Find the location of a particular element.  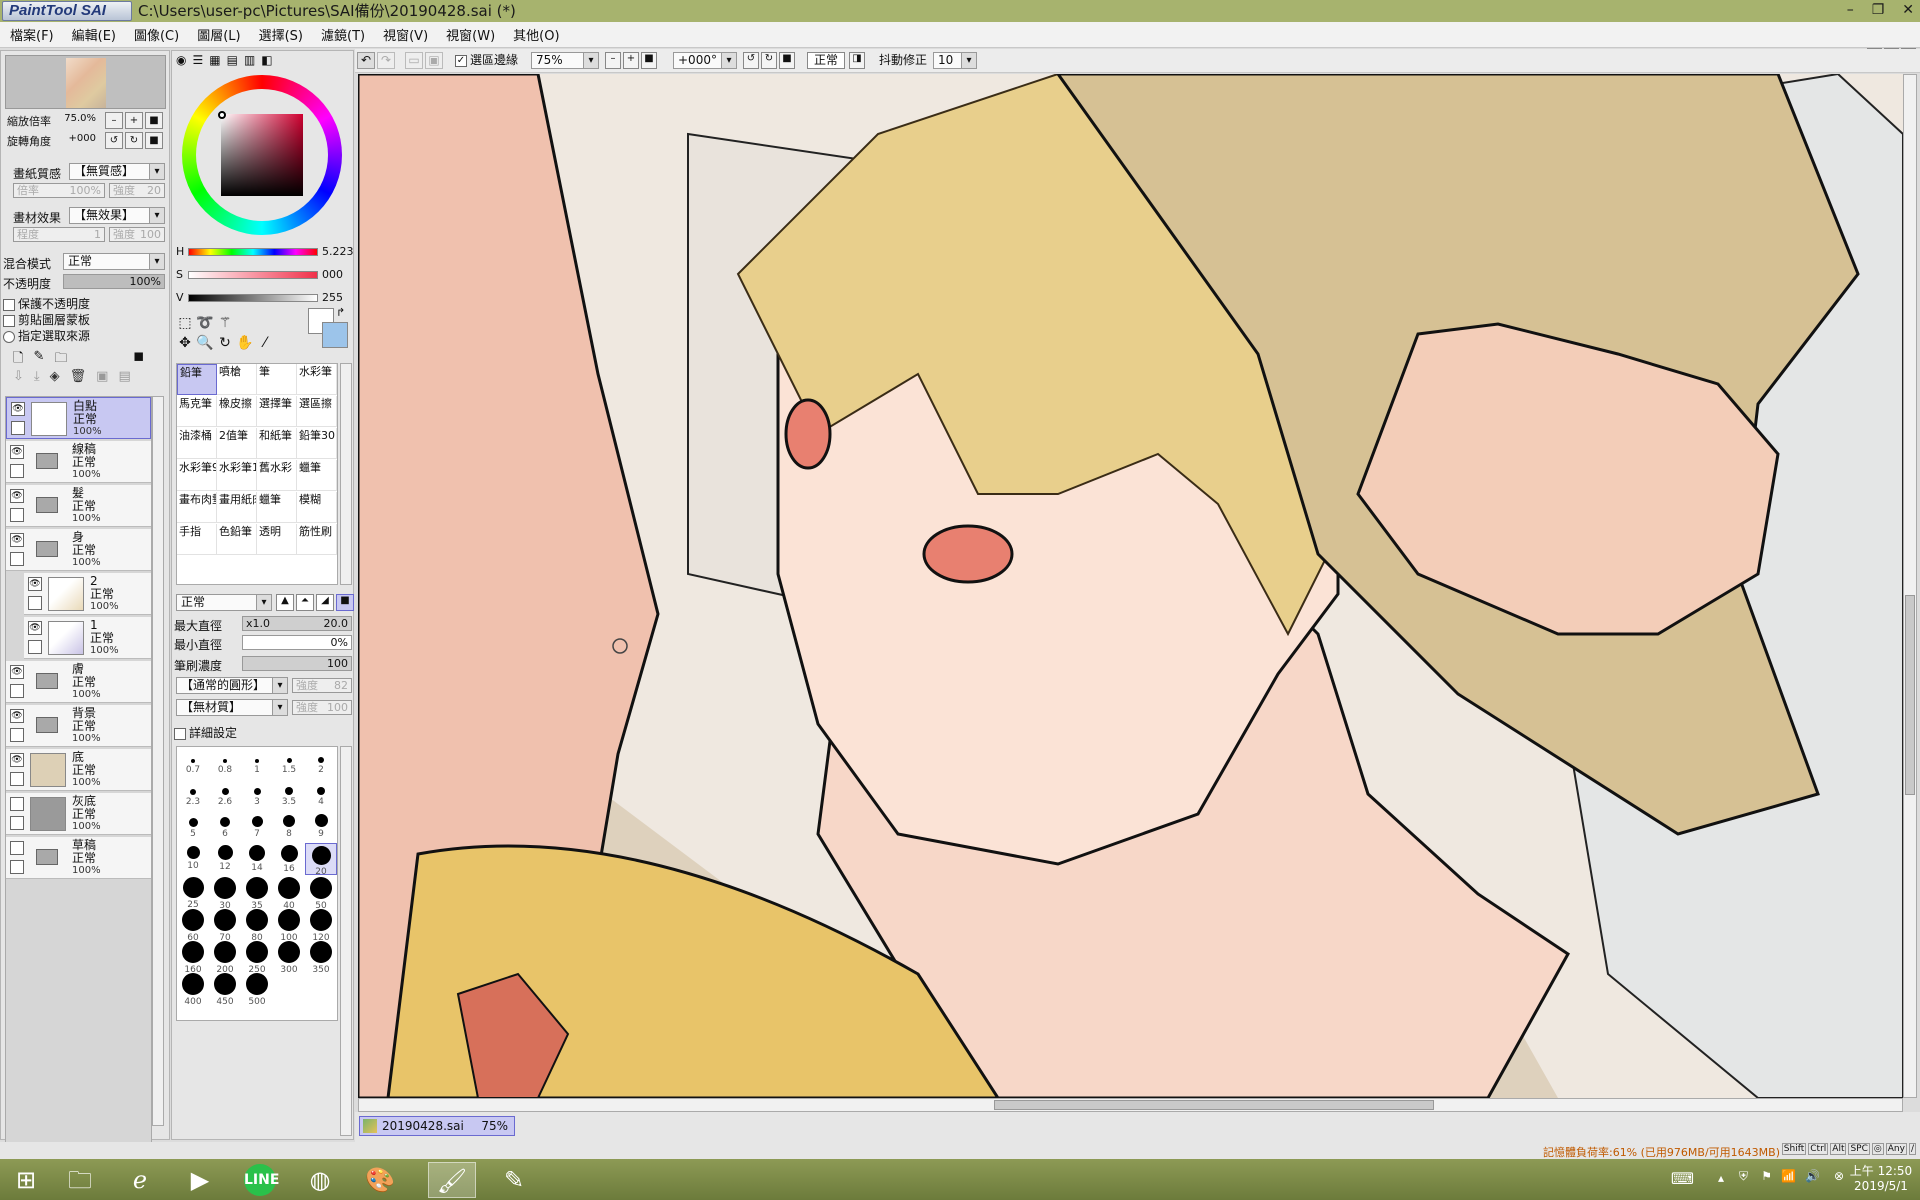

detail-settings-option: 詳細設定 is located at coordinates (205, 732).